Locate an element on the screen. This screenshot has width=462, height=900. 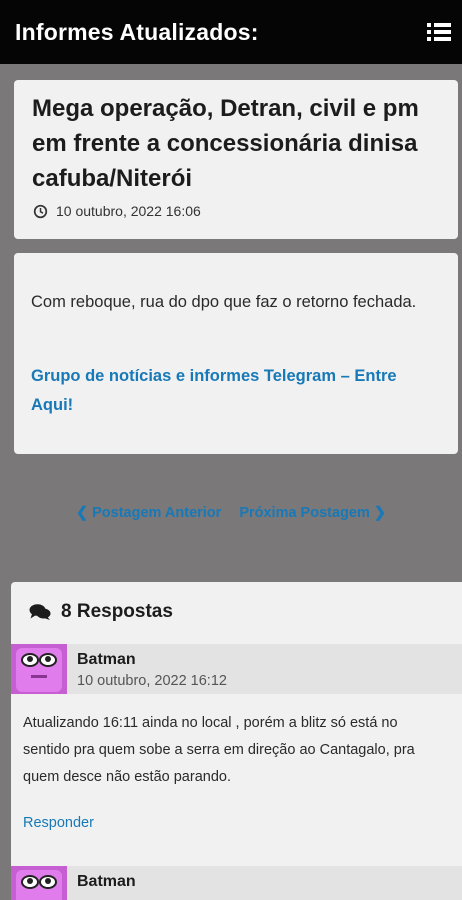
page-title: Informes Atualizados: is located at coordinates (137, 32).